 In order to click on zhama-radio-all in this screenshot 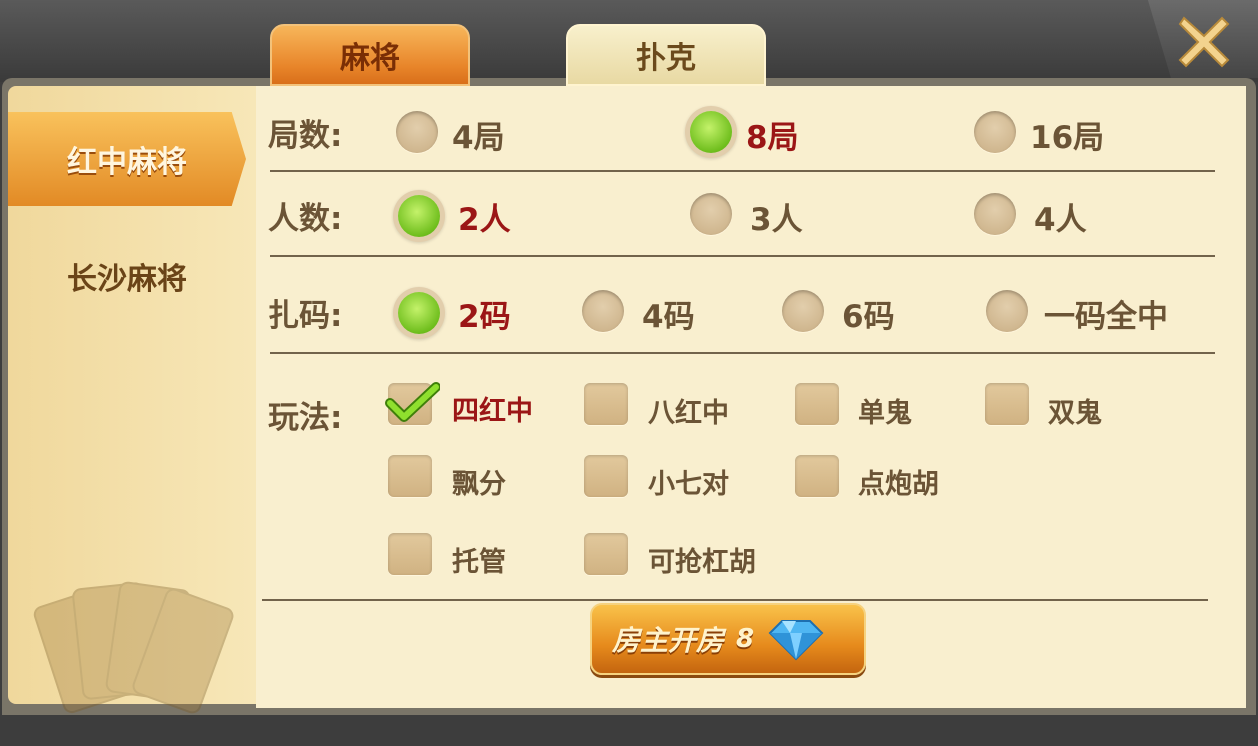, I will do `click(1007, 311)`.